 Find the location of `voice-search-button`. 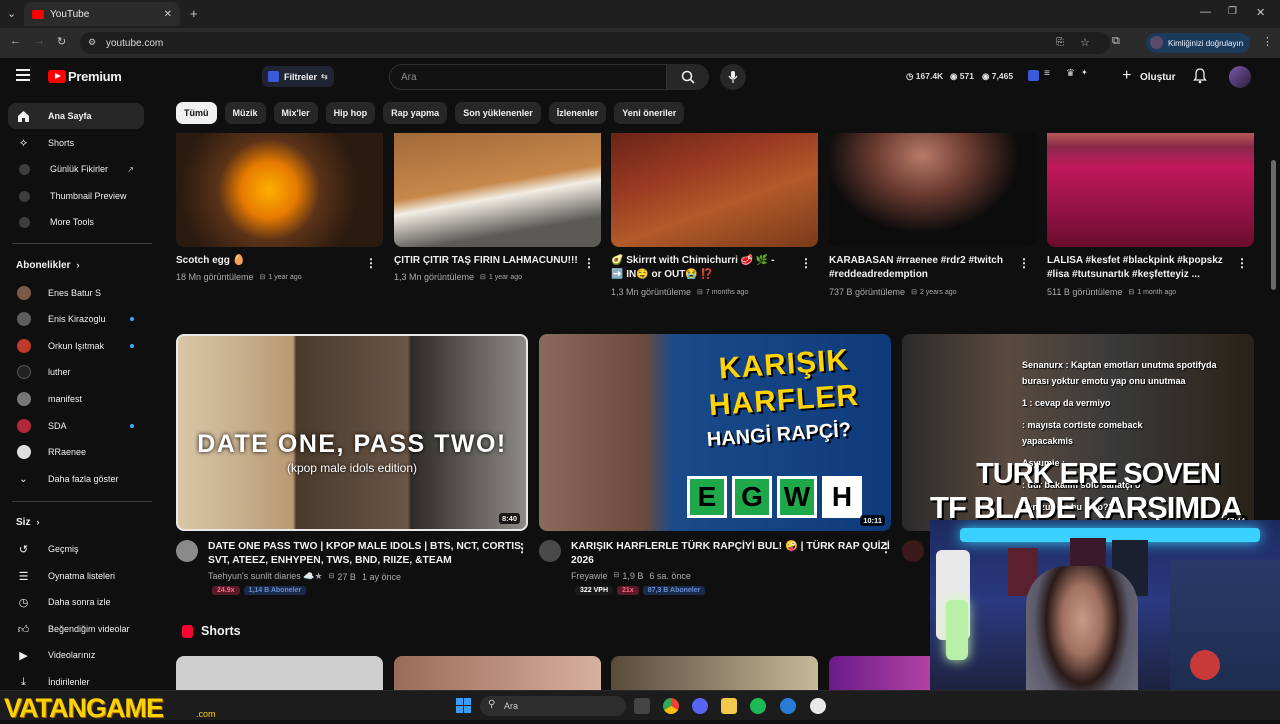

voice-search-button is located at coordinates (733, 77).